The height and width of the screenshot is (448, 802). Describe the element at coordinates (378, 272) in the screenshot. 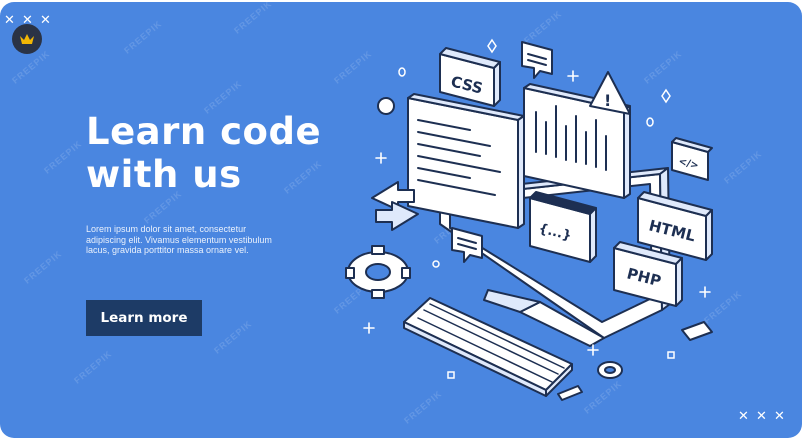

I see `gear-icon` at that location.